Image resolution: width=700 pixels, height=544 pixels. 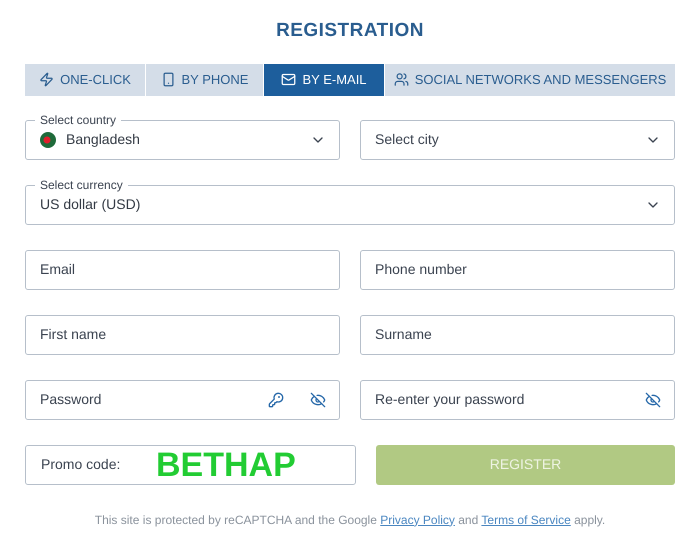 What do you see at coordinates (407, 139) in the screenshot?
I see `placeholder-text: Select city` at bounding box center [407, 139].